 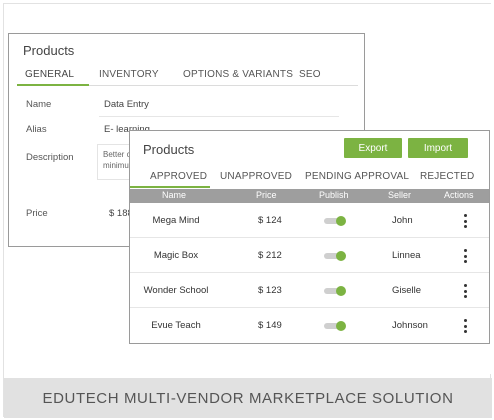 I want to click on column-header-actions: Actions, so click(x=459, y=195).